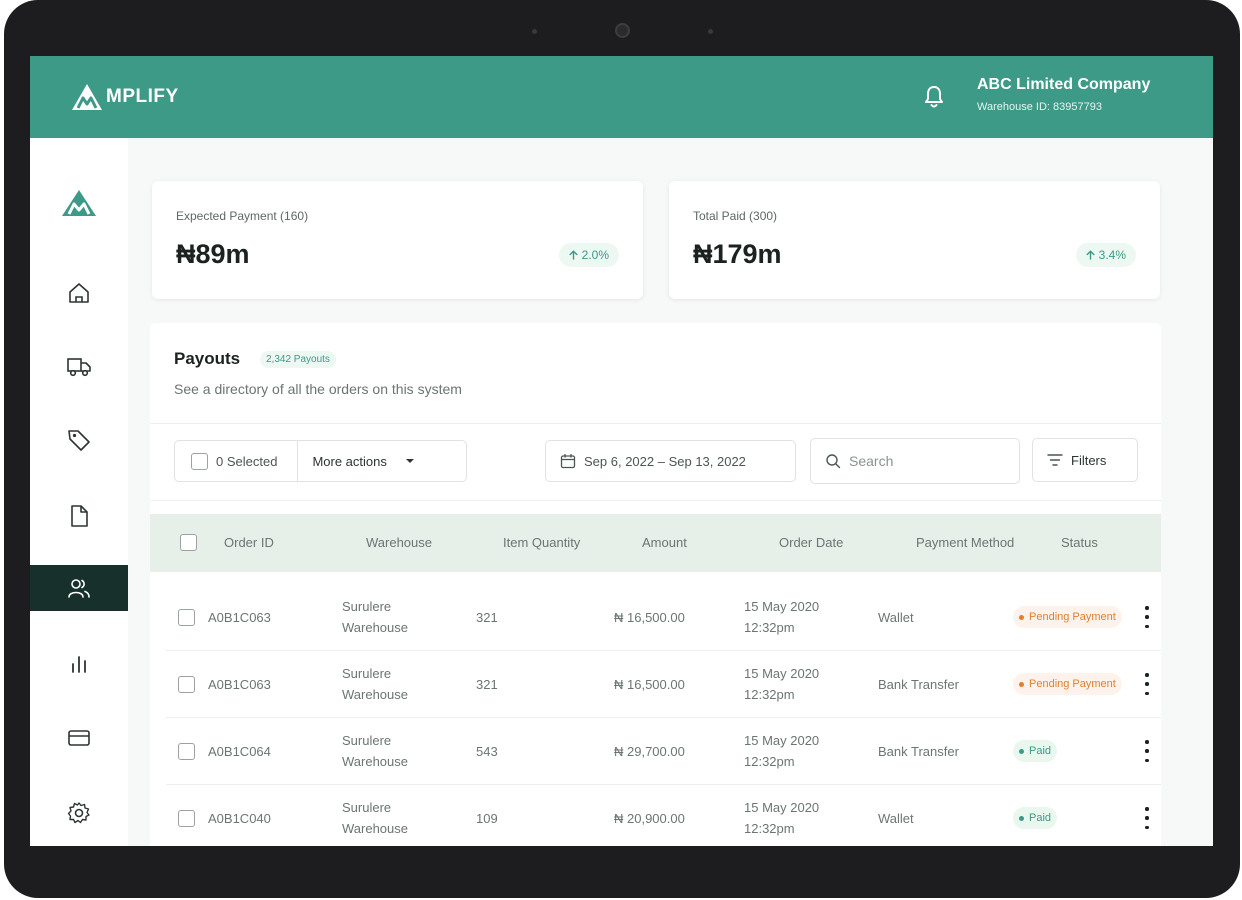 The width and height of the screenshot is (1242, 900). I want to click on truck-icon, so click(79, 367).